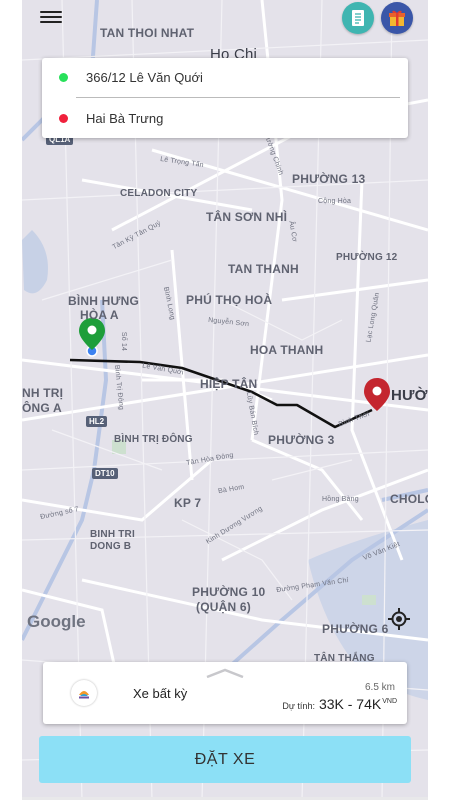 Image resolution: width=450 pixels, height=800 pixels. What do you see at coordinates (43, 393) in the screenshot?
I see `map-label: NH TRỊ` at bounding box center [43, 393].